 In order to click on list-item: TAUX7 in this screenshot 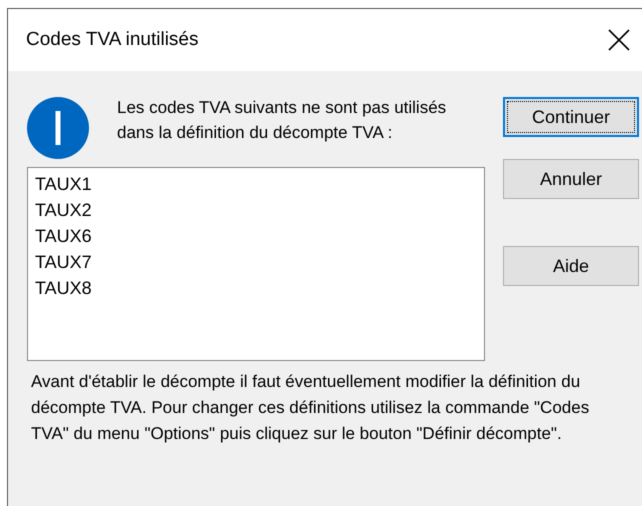, I will do `click(63, 262)`.